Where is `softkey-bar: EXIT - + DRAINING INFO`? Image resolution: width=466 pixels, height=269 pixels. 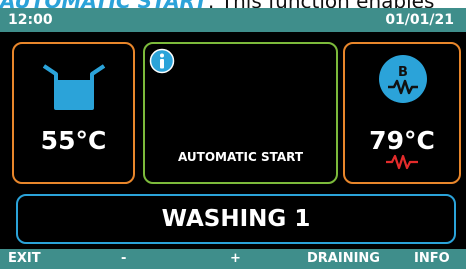
softkey-bar: EXIT - + DRAINING INFO is located at coordinates (233, 259).